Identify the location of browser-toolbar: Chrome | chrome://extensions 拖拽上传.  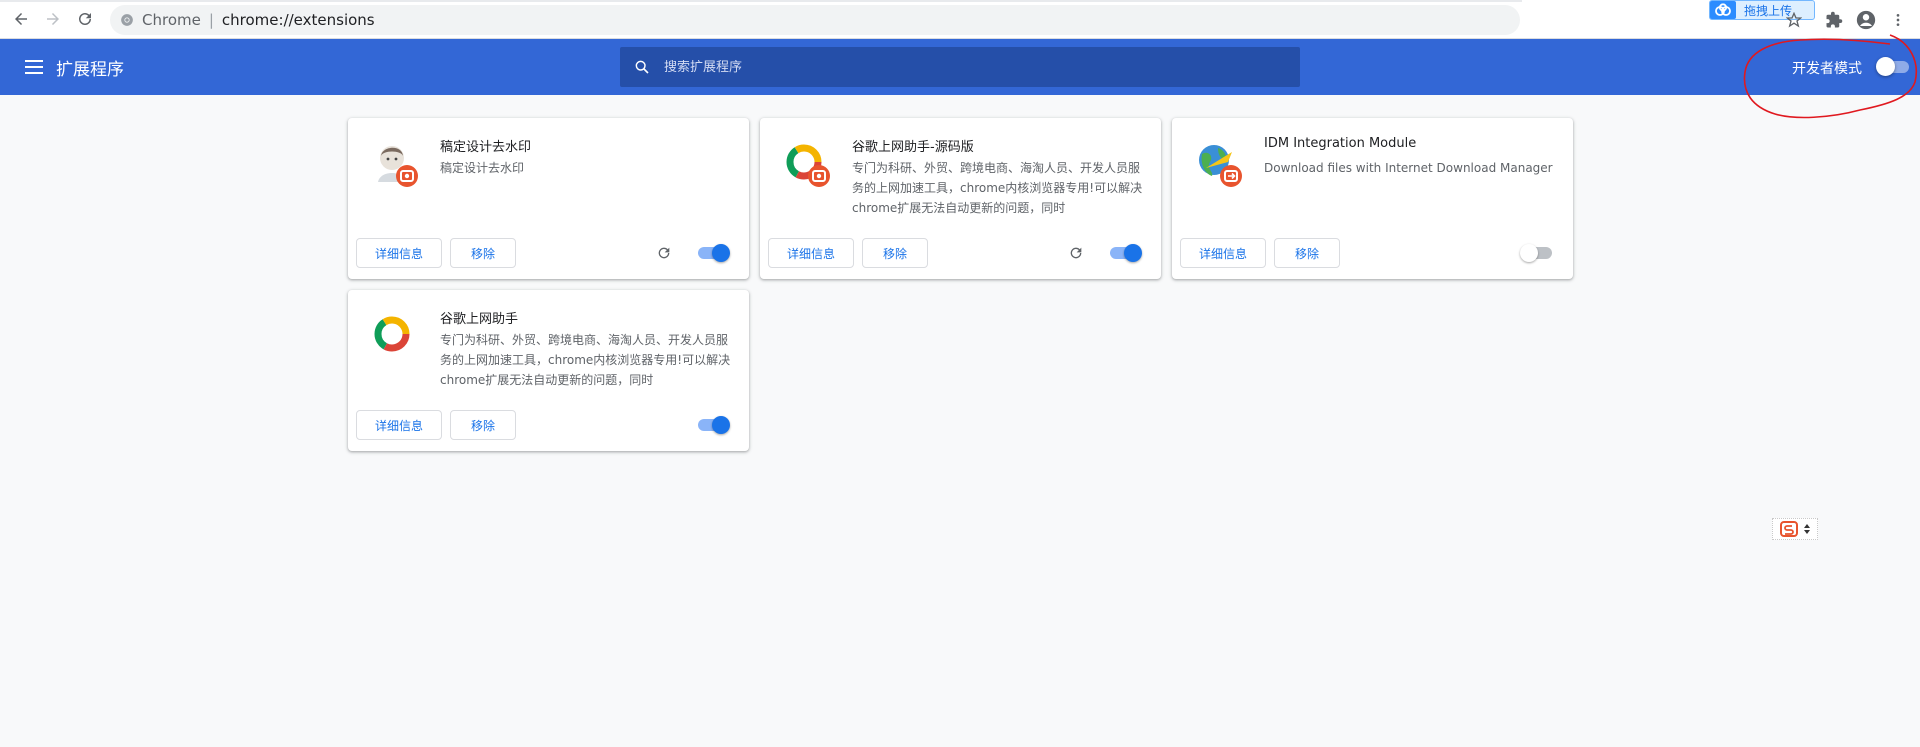
(960, 19).